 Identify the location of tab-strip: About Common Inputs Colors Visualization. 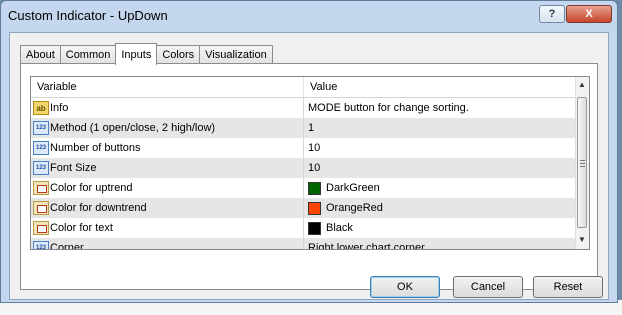
(146, 54).